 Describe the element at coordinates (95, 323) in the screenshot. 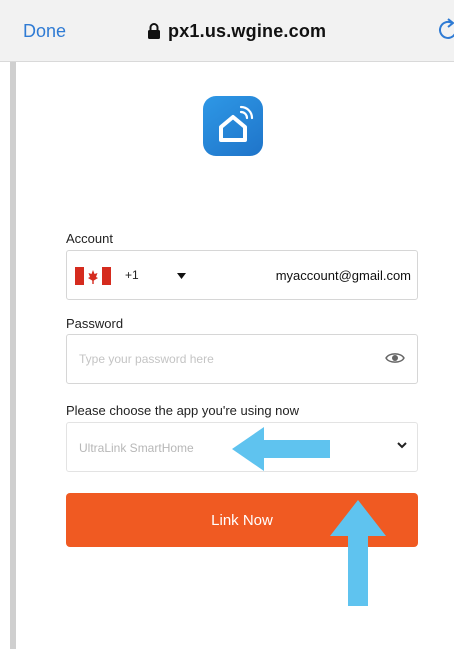

I see `password-label: Password` at that location.